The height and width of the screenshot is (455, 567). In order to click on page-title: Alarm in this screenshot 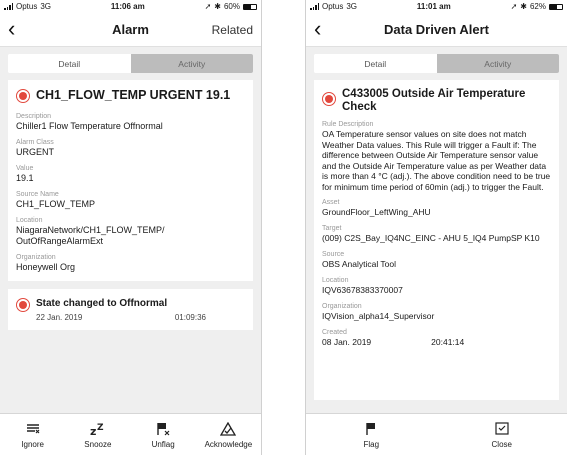, I will do `click(130, 29)`.